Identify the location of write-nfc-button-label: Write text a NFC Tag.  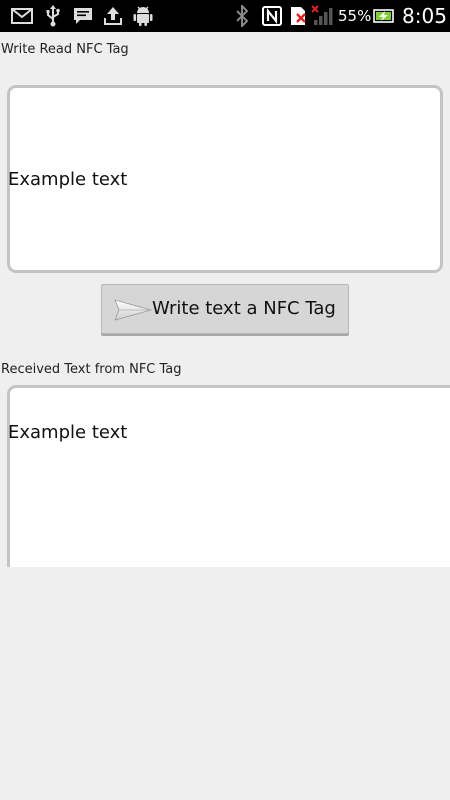
(244, 308).